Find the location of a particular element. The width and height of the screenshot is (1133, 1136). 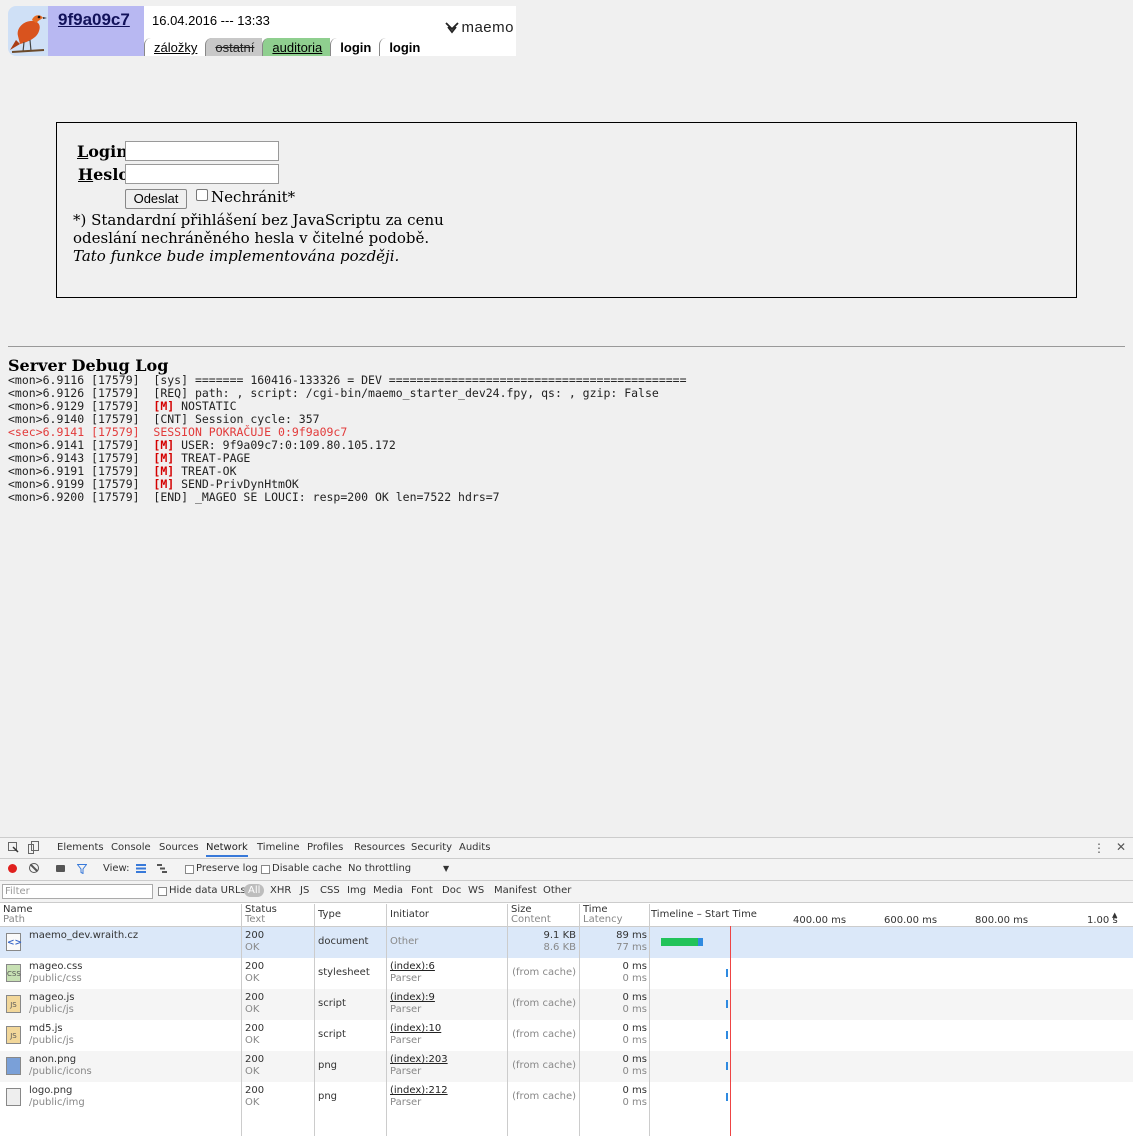

request-type: document is located at coordinates (343, 941).